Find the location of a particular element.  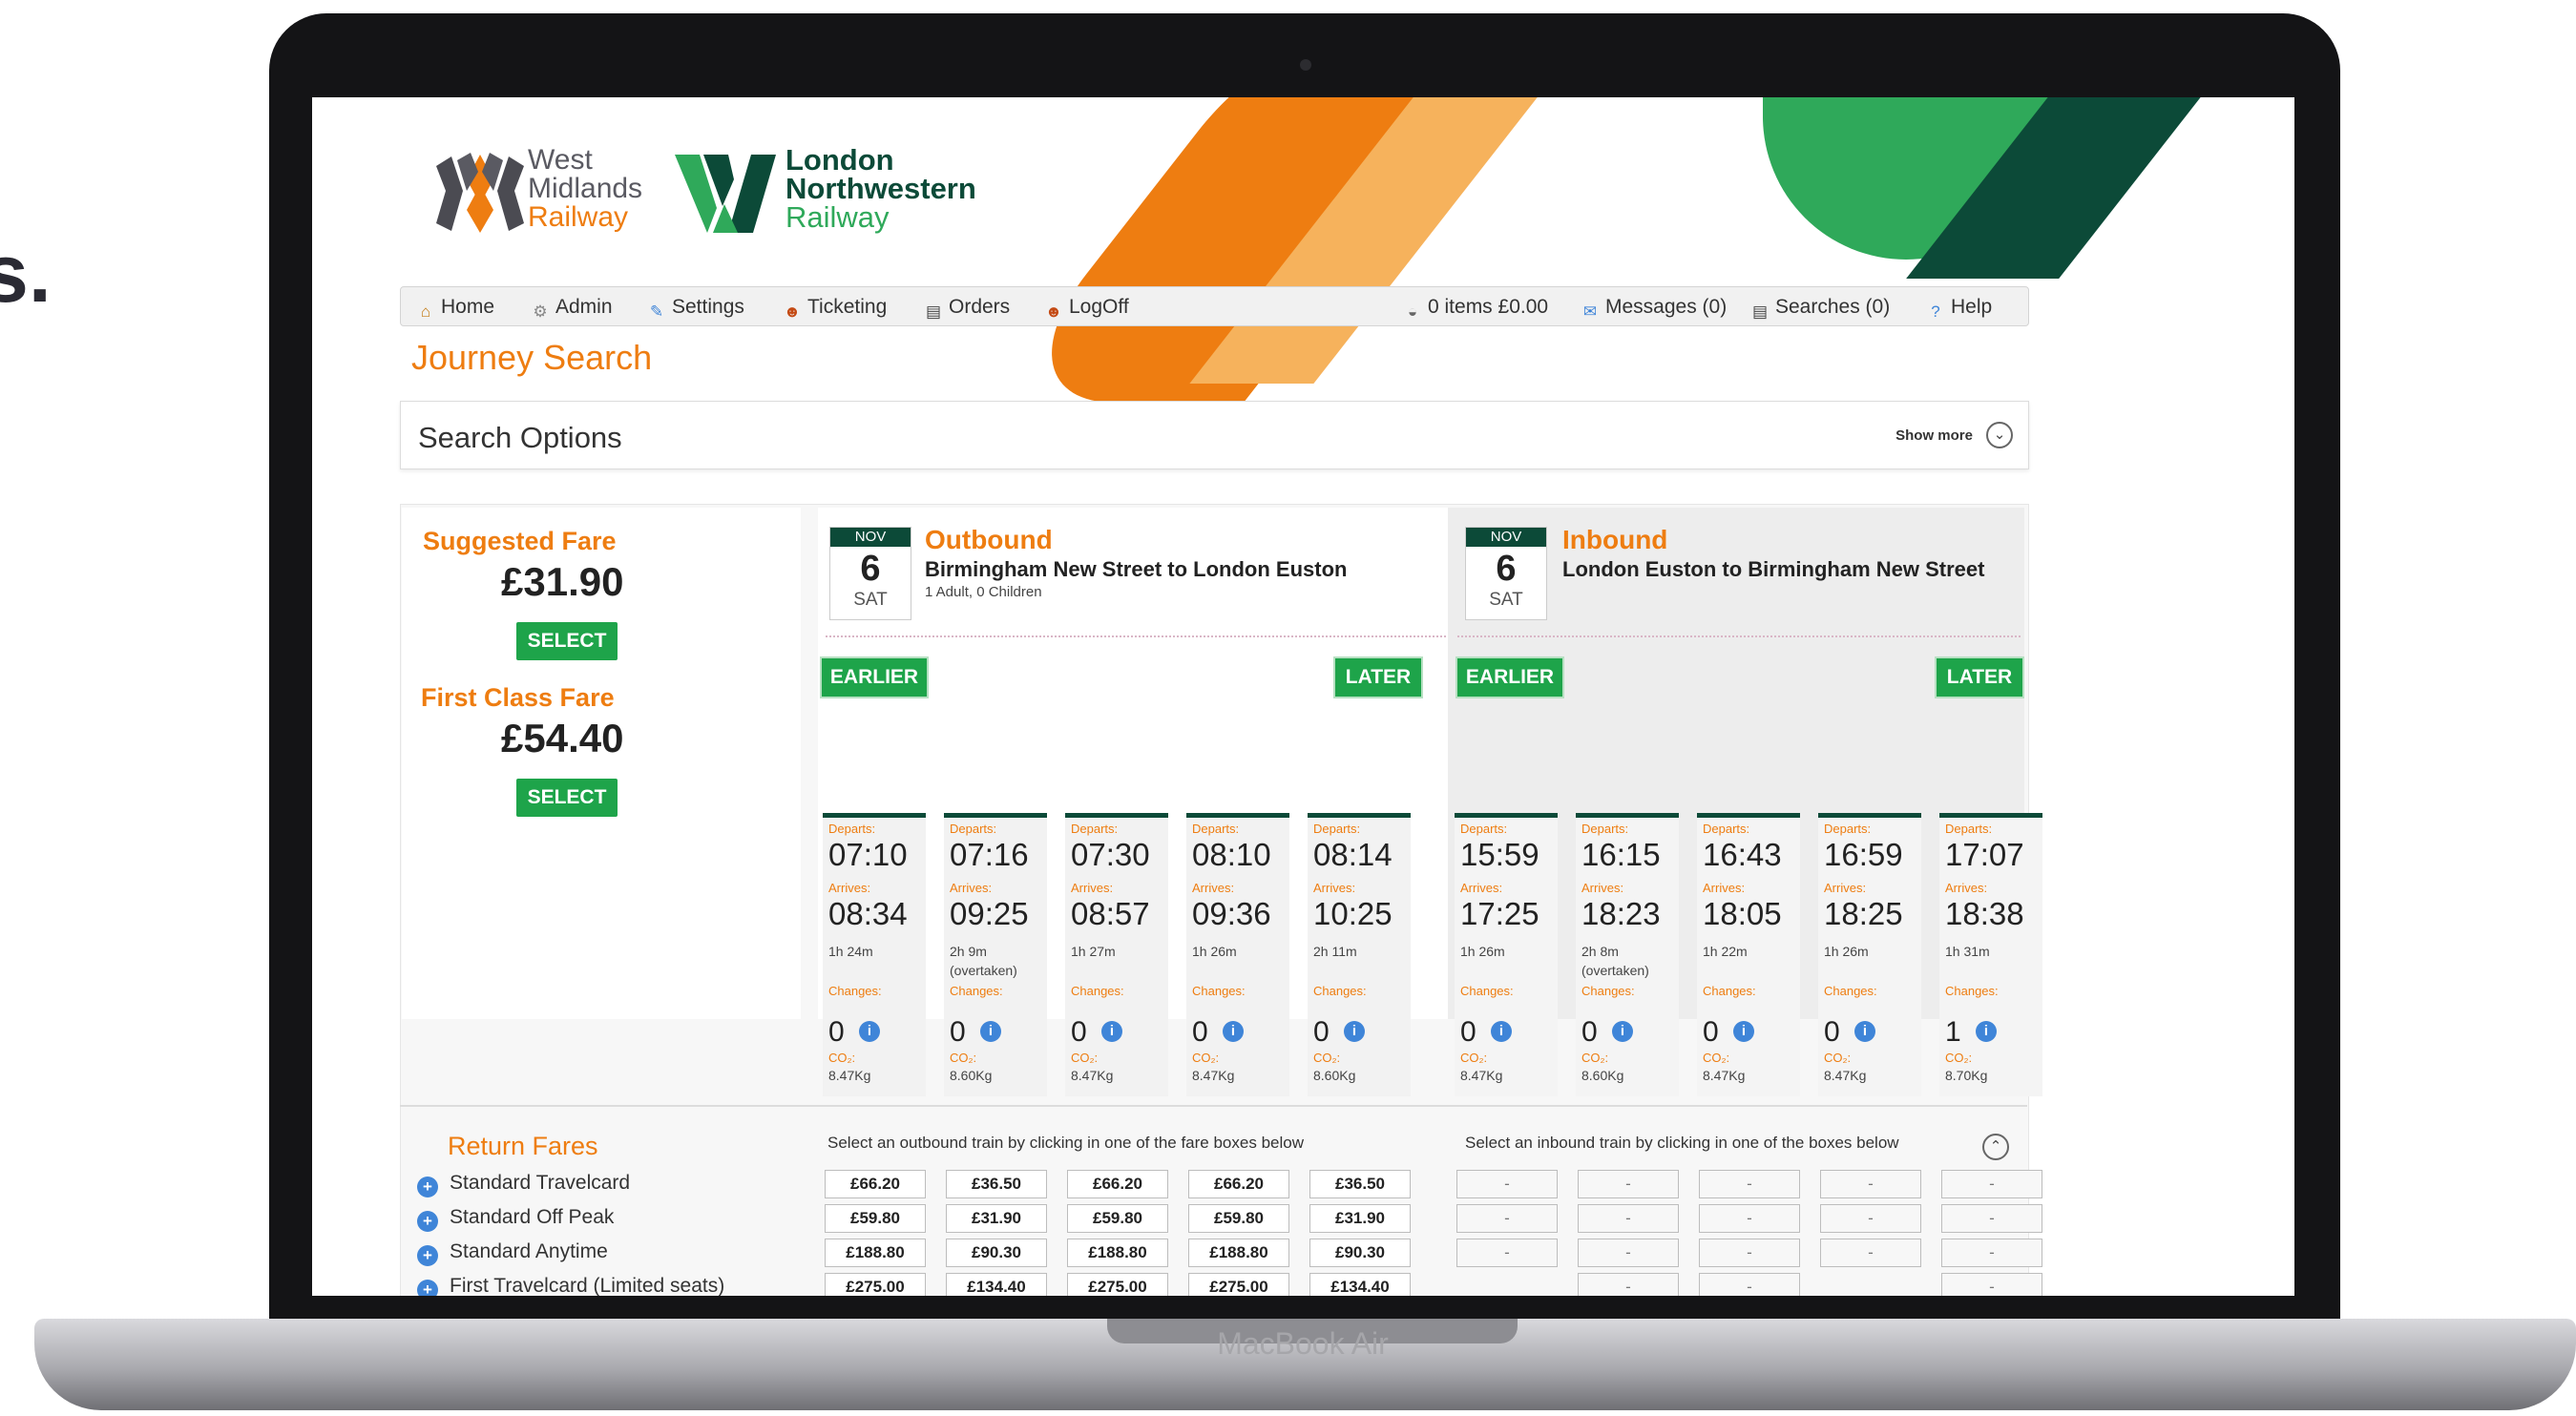

outbound-later-button: LATER is located at coordinates (1378, 677).